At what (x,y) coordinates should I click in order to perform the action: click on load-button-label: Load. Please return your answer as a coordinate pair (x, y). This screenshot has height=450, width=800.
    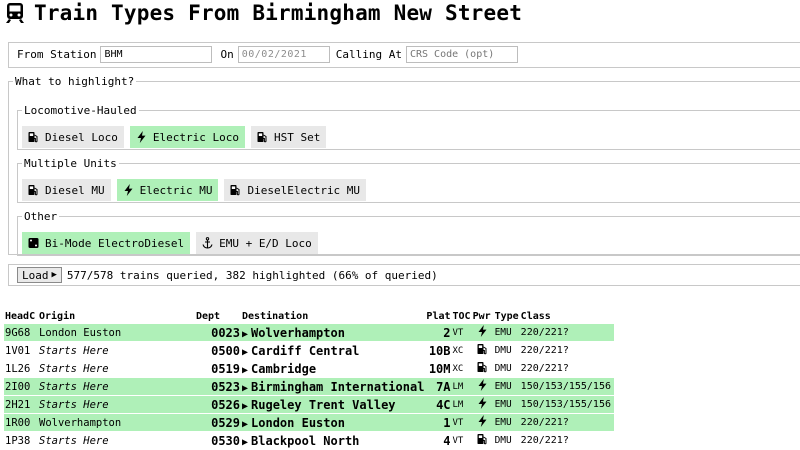
    Looking at the image, I should click on (35, 275).